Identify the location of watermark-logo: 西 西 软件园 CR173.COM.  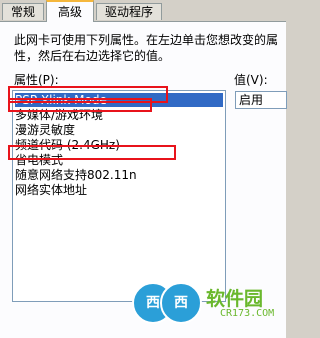
(204, 304).